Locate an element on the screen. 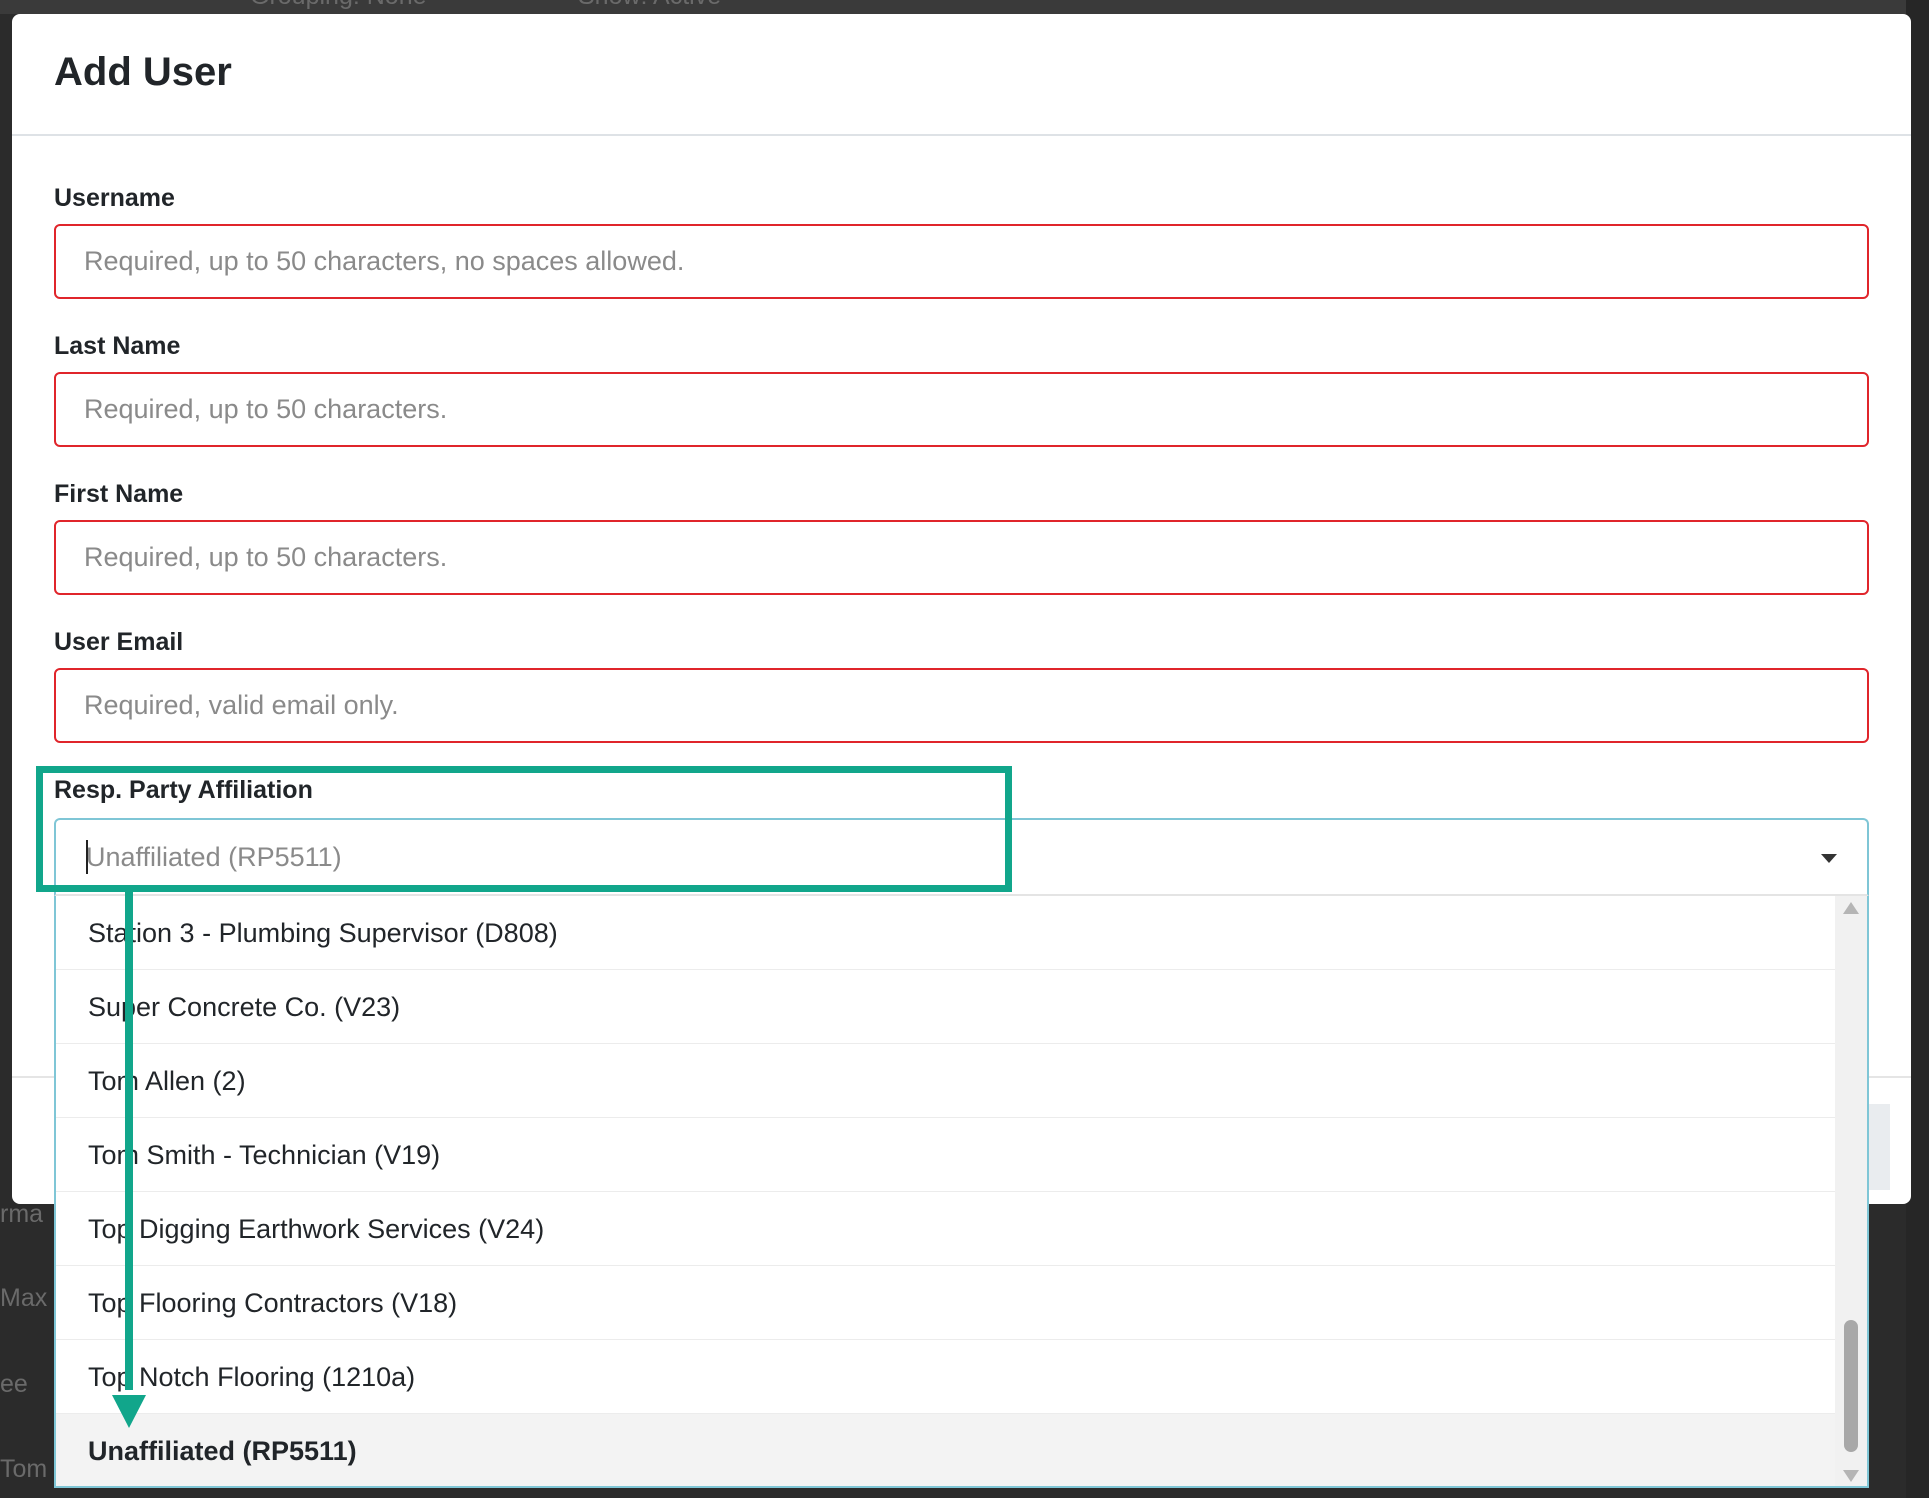  dropdown-option-selected: Unaffiliated (RP5511) is located at coordinates (947, 1450).